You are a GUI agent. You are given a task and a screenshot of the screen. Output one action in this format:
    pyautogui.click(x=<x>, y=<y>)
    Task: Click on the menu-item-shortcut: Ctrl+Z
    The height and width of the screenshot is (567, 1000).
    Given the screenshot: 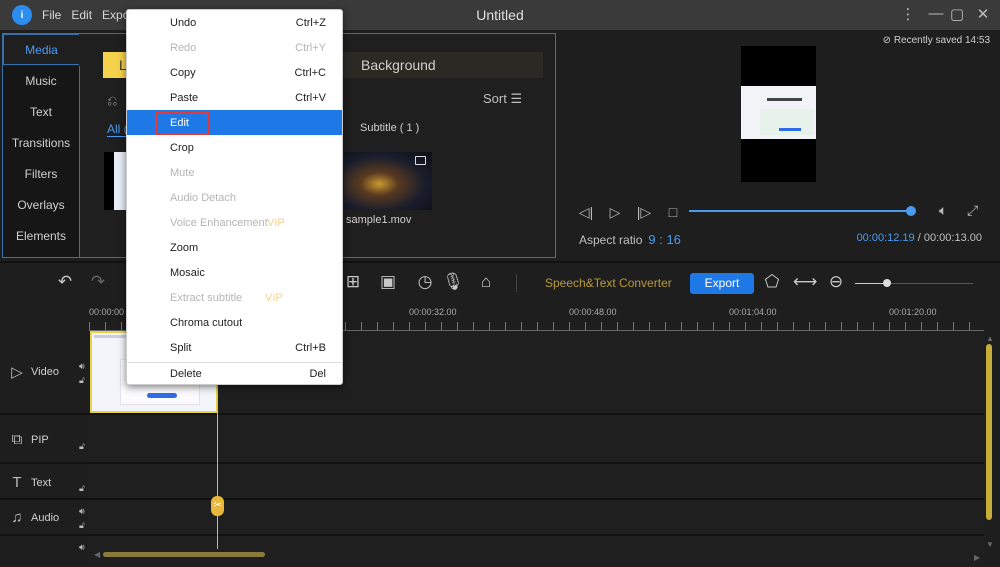 What is the action you would take?
    pyautogui.click(x=310, y=22)
    